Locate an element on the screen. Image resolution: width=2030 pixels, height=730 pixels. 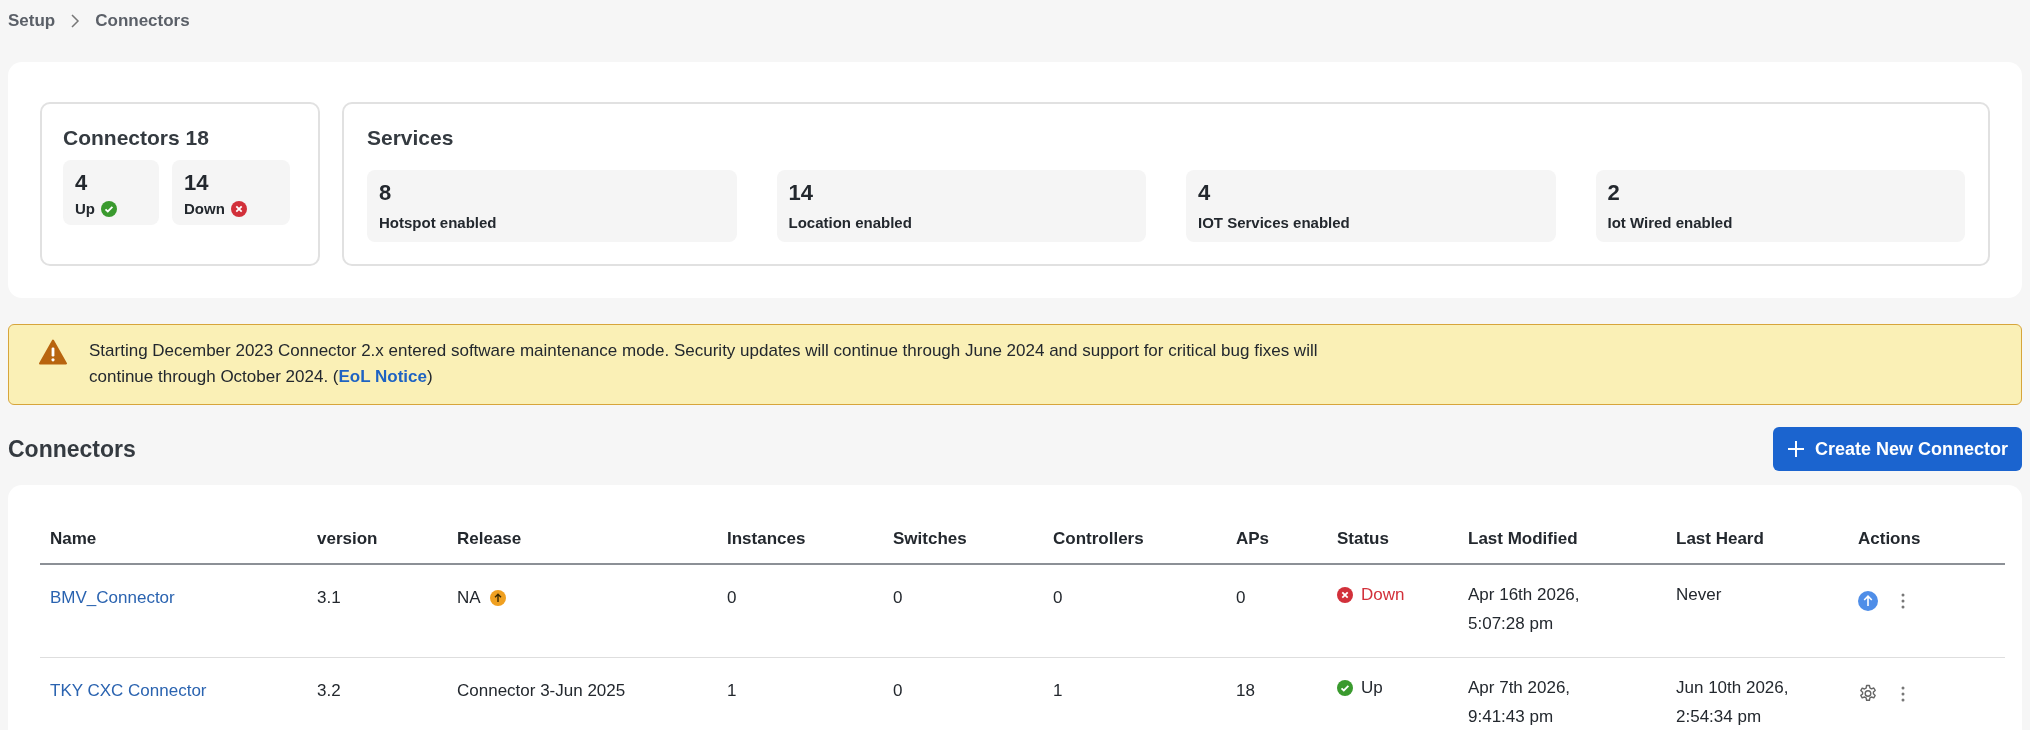
count-value: 4 is located at coordinates (82, 183).